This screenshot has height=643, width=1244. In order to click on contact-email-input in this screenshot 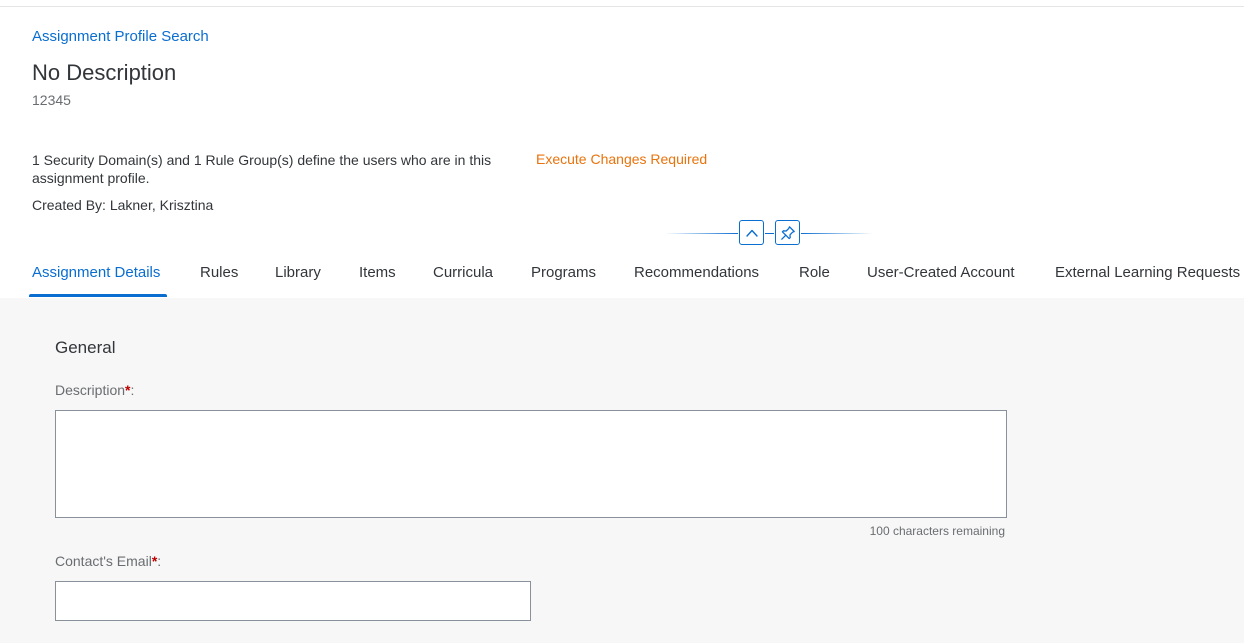, I will do `click(293, 601)`.